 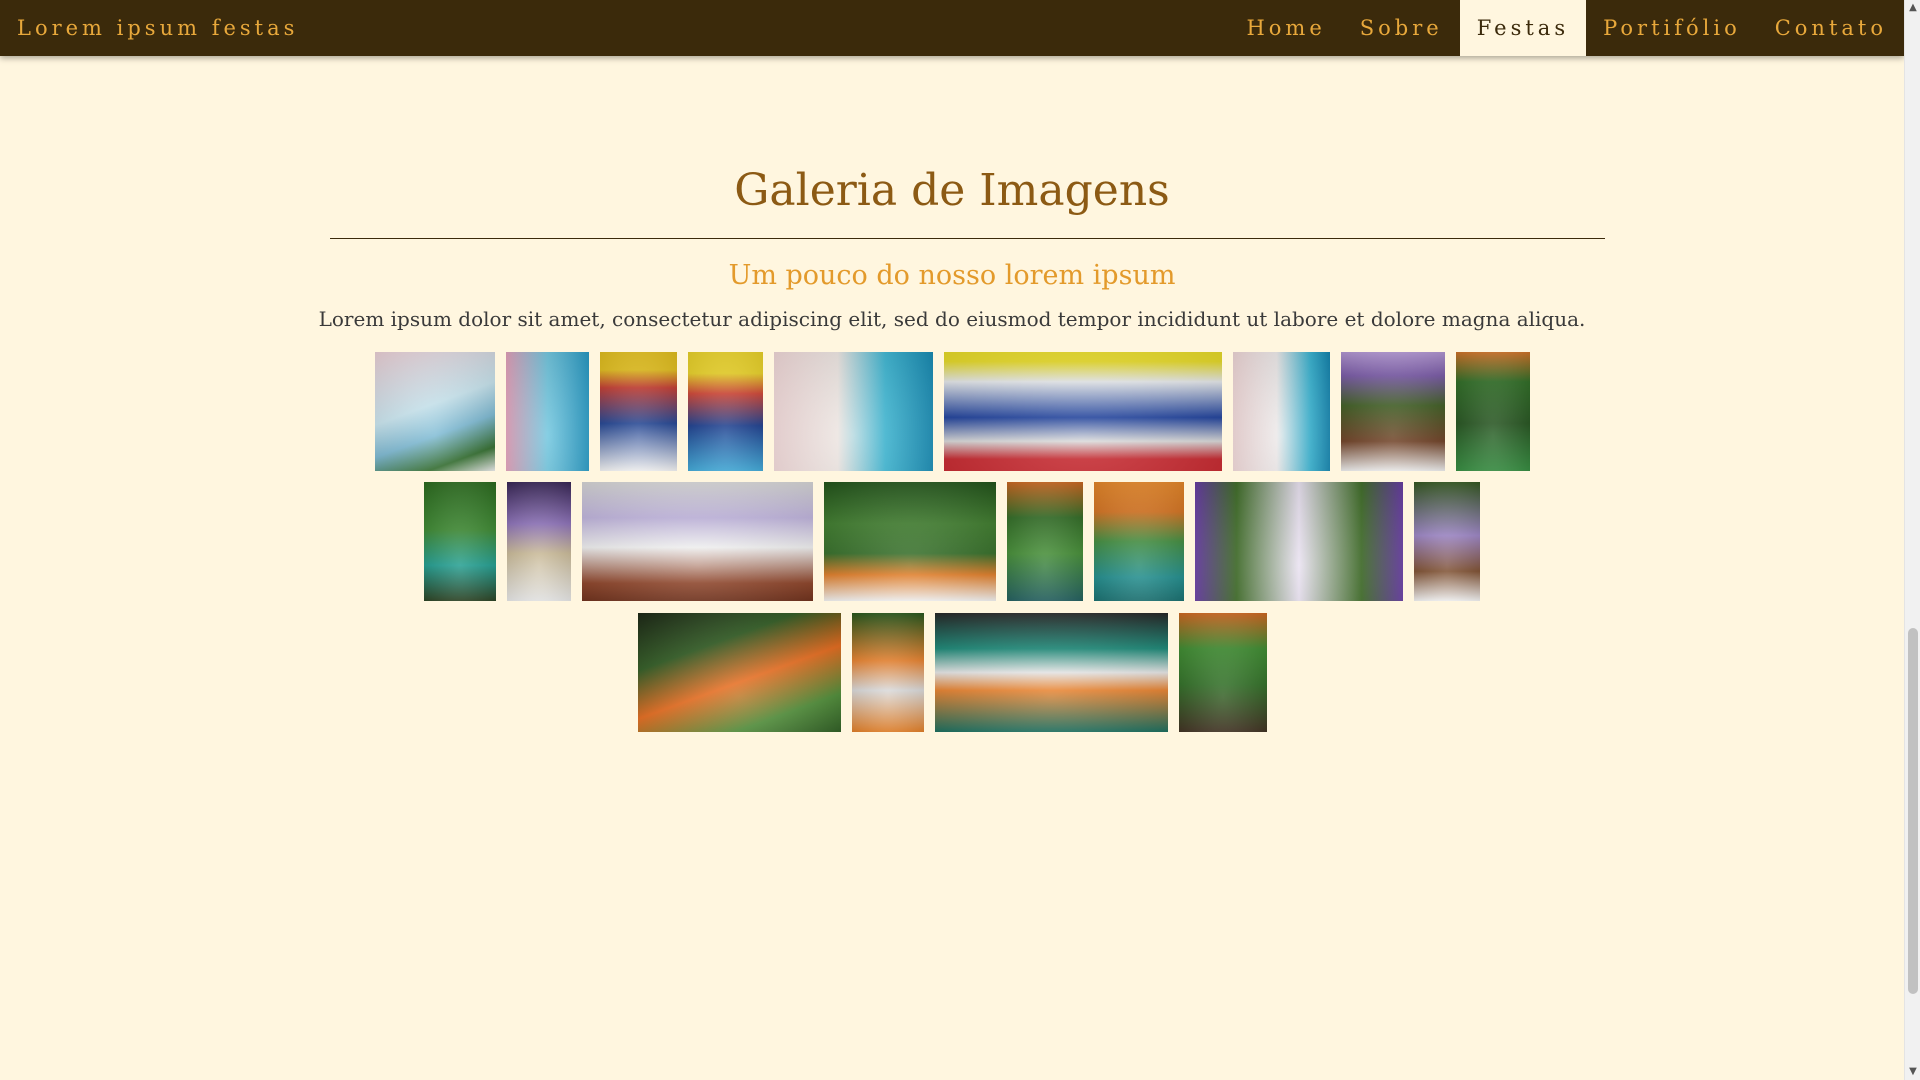 What do you see at coordinates (739, 672) in the screenshot?
I see `photo-orange-dinosaur-sweets` at bounding box center [739, 672].